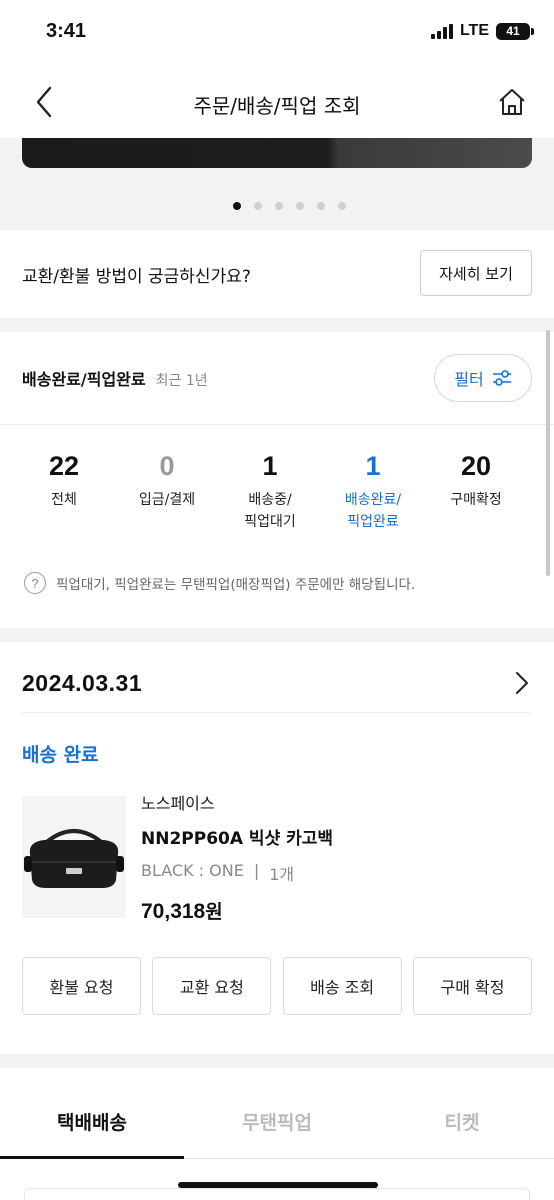 The image size is (554, 1200). Describe the element at coordinates (182, 911) in the screenshot. I see `product-price: 70,318원` at that location.